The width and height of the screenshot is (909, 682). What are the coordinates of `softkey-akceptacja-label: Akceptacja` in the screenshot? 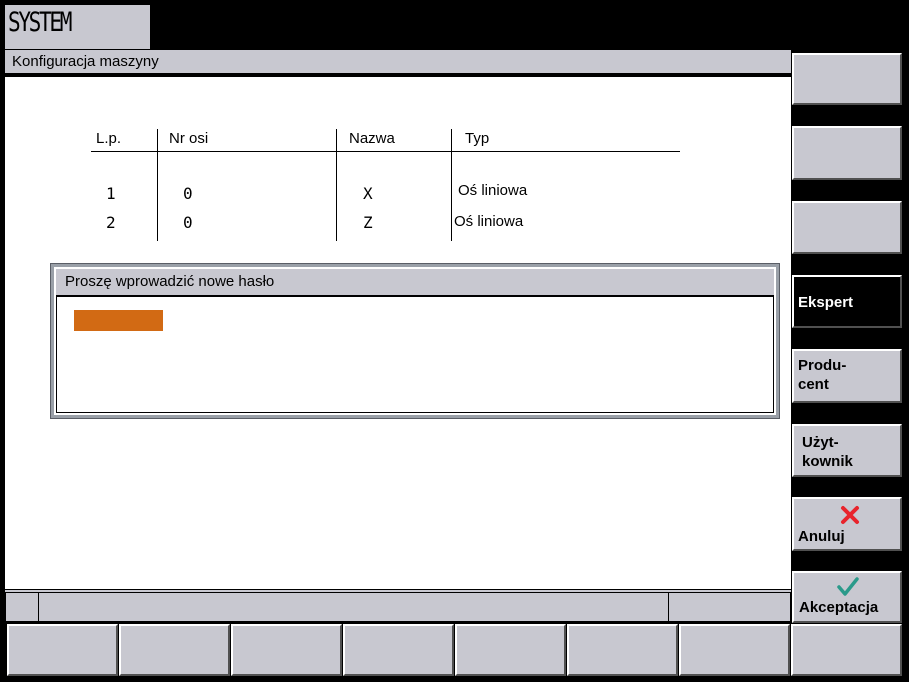 It's located at (839, 607).